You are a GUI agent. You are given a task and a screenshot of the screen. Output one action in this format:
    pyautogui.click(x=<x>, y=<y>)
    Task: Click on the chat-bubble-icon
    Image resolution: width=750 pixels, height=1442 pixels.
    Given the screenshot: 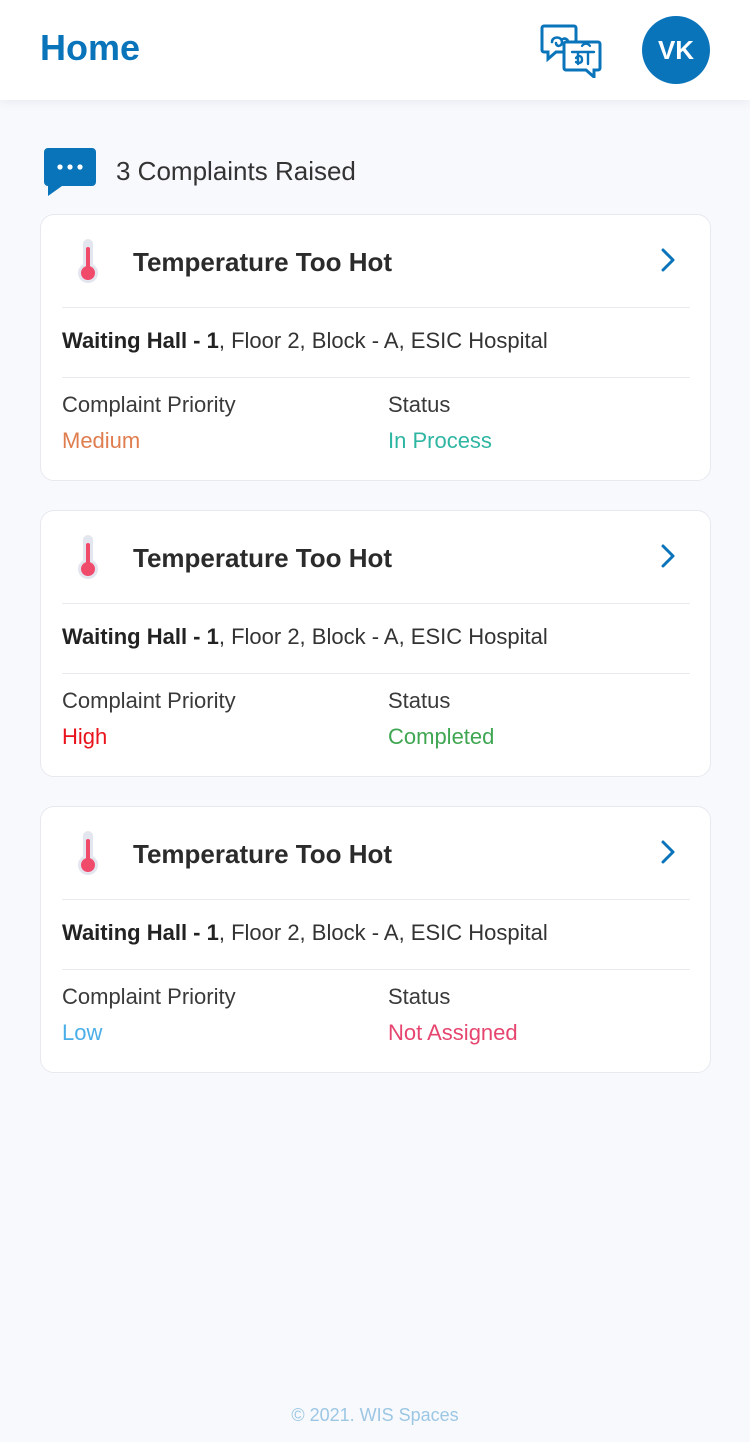 What is the action you would take?
    pyautogui.click(x=70, y=172)
    